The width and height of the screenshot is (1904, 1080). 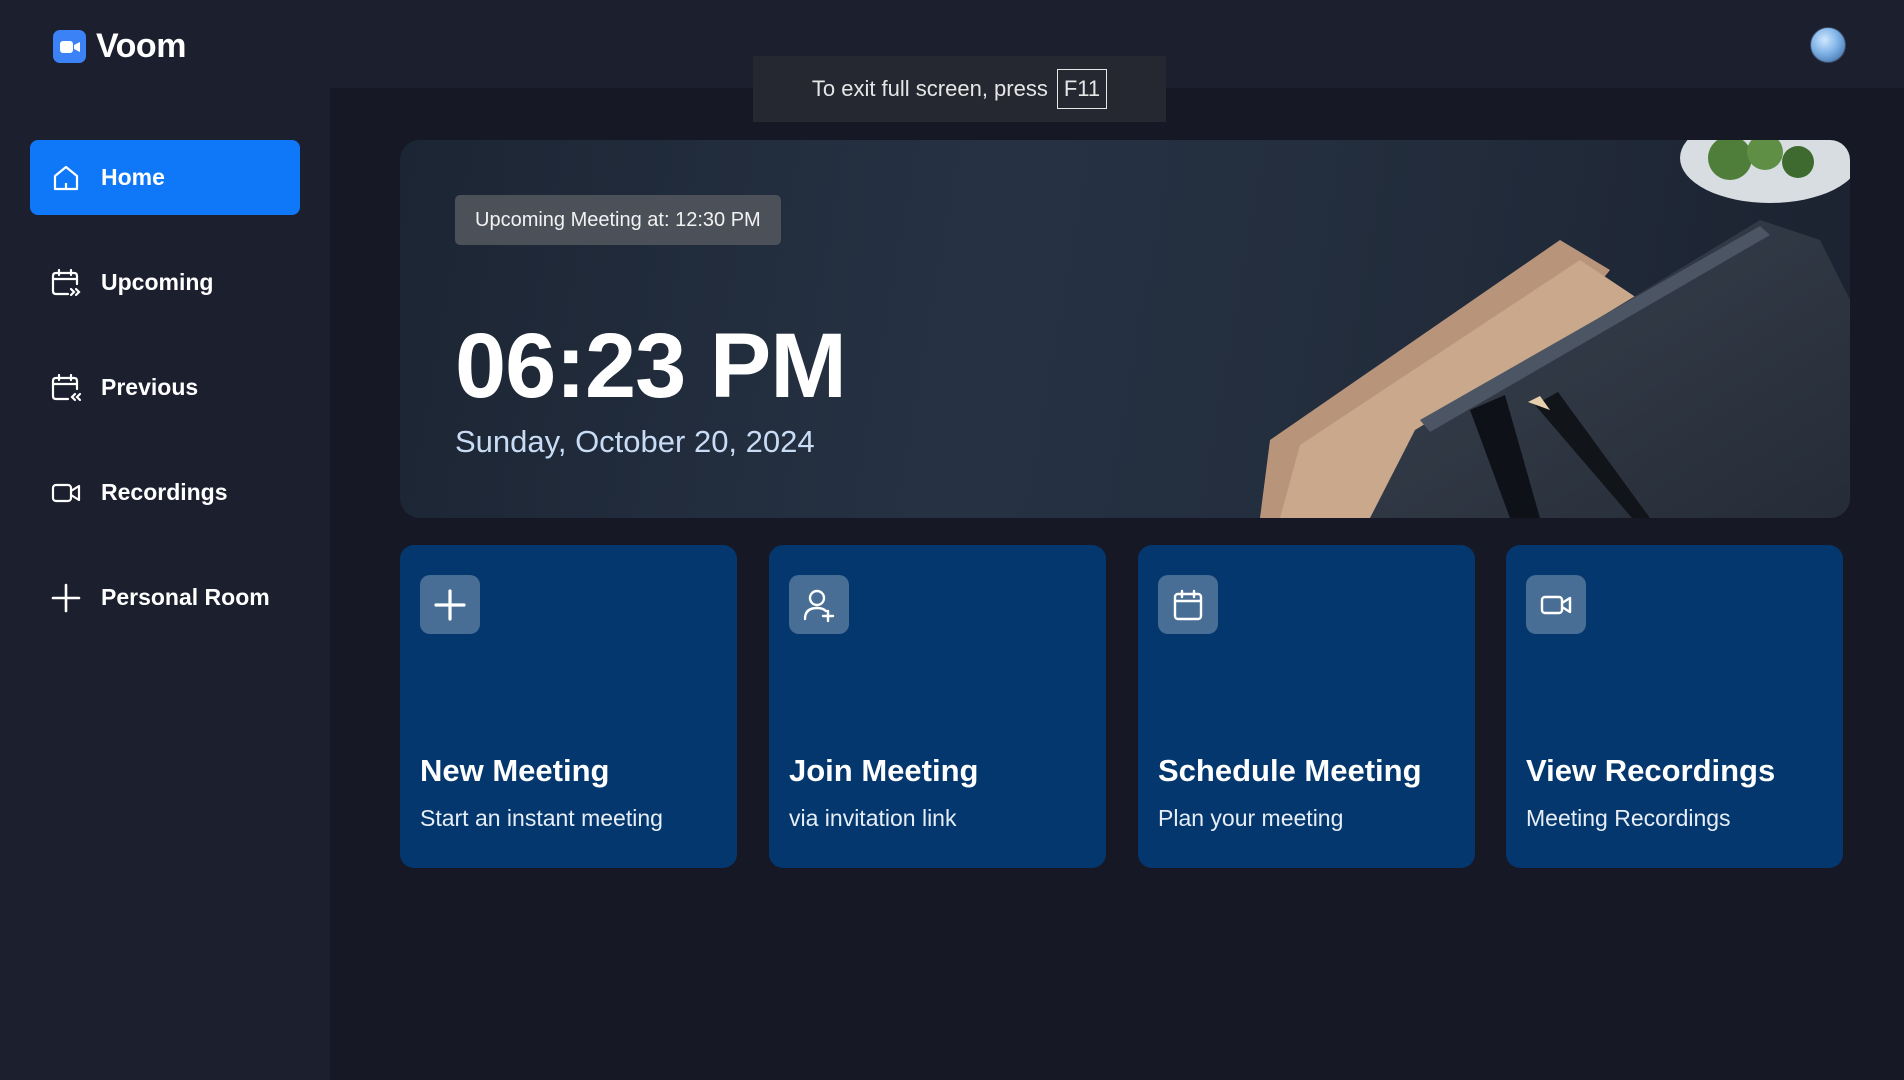 I want to click on fullscreen-exit-toast: To exit full screen, press F11, so click(x=959, y=89).